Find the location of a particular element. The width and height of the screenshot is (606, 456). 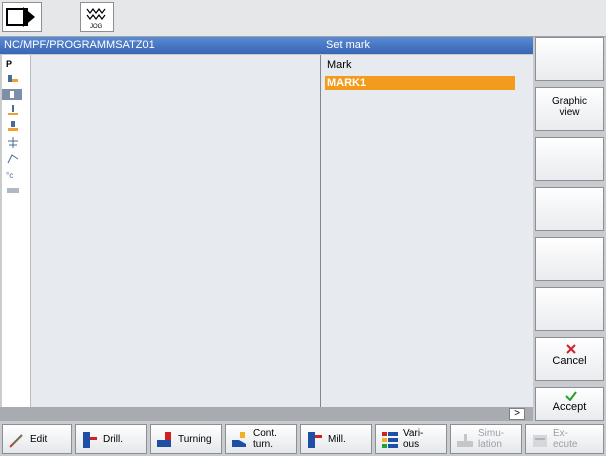

milling-label: Mill. is located at coordinates (337, 439).